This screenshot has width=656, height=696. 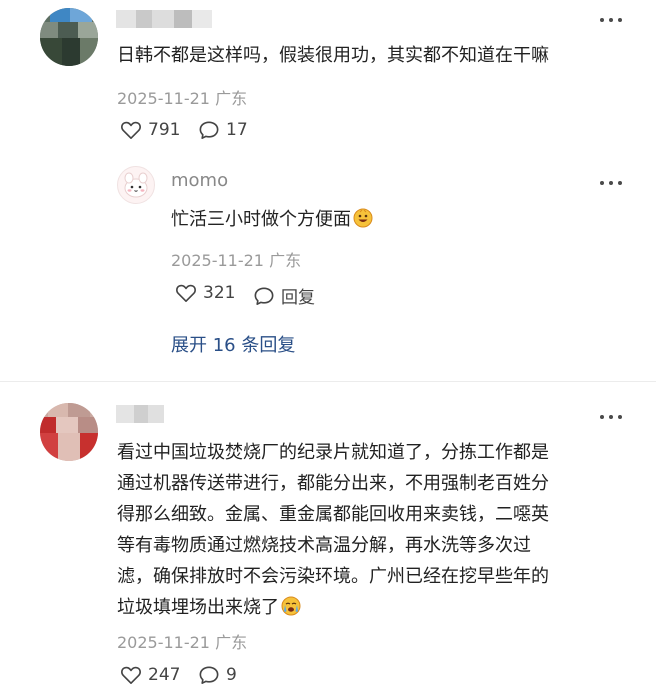 I want to click on comment-text: 日韩不都是这样吗，假装很用功，其实都不知道在干嘛, so click(x=333, y=55).